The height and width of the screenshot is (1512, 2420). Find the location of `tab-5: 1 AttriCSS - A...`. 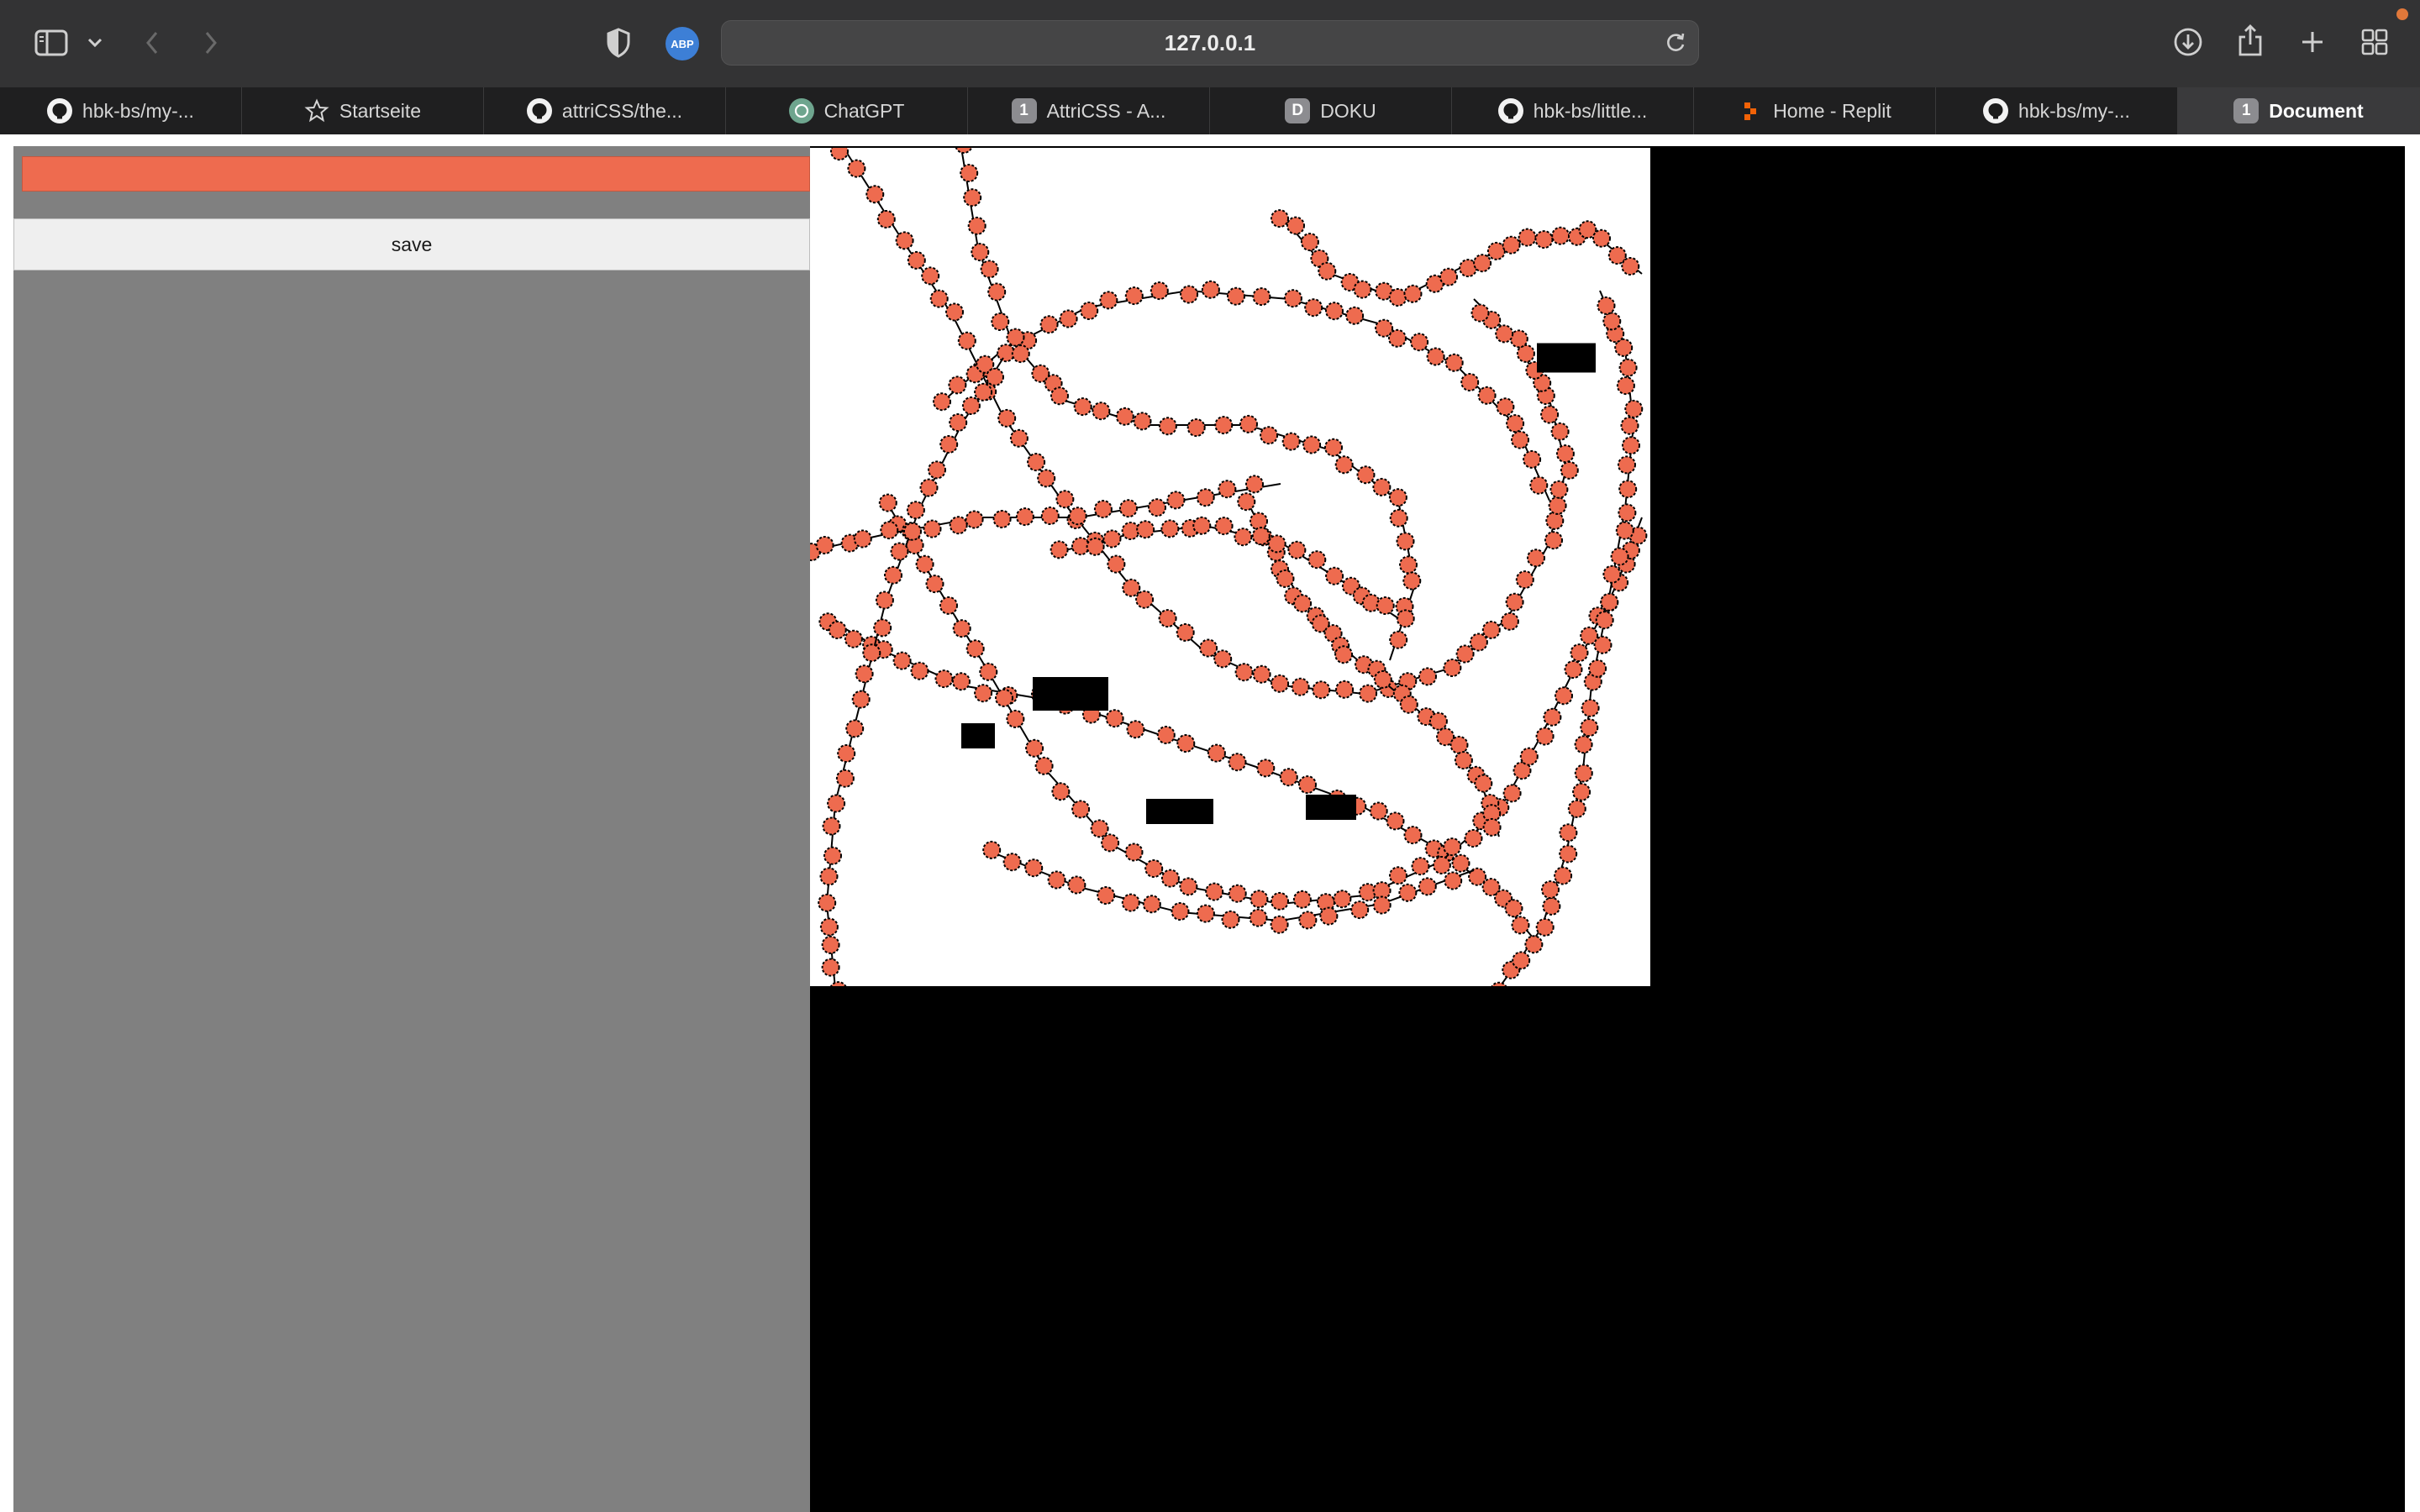

tab-5: 1 AttriCSS - A... is located at coordinates (1089, 110).